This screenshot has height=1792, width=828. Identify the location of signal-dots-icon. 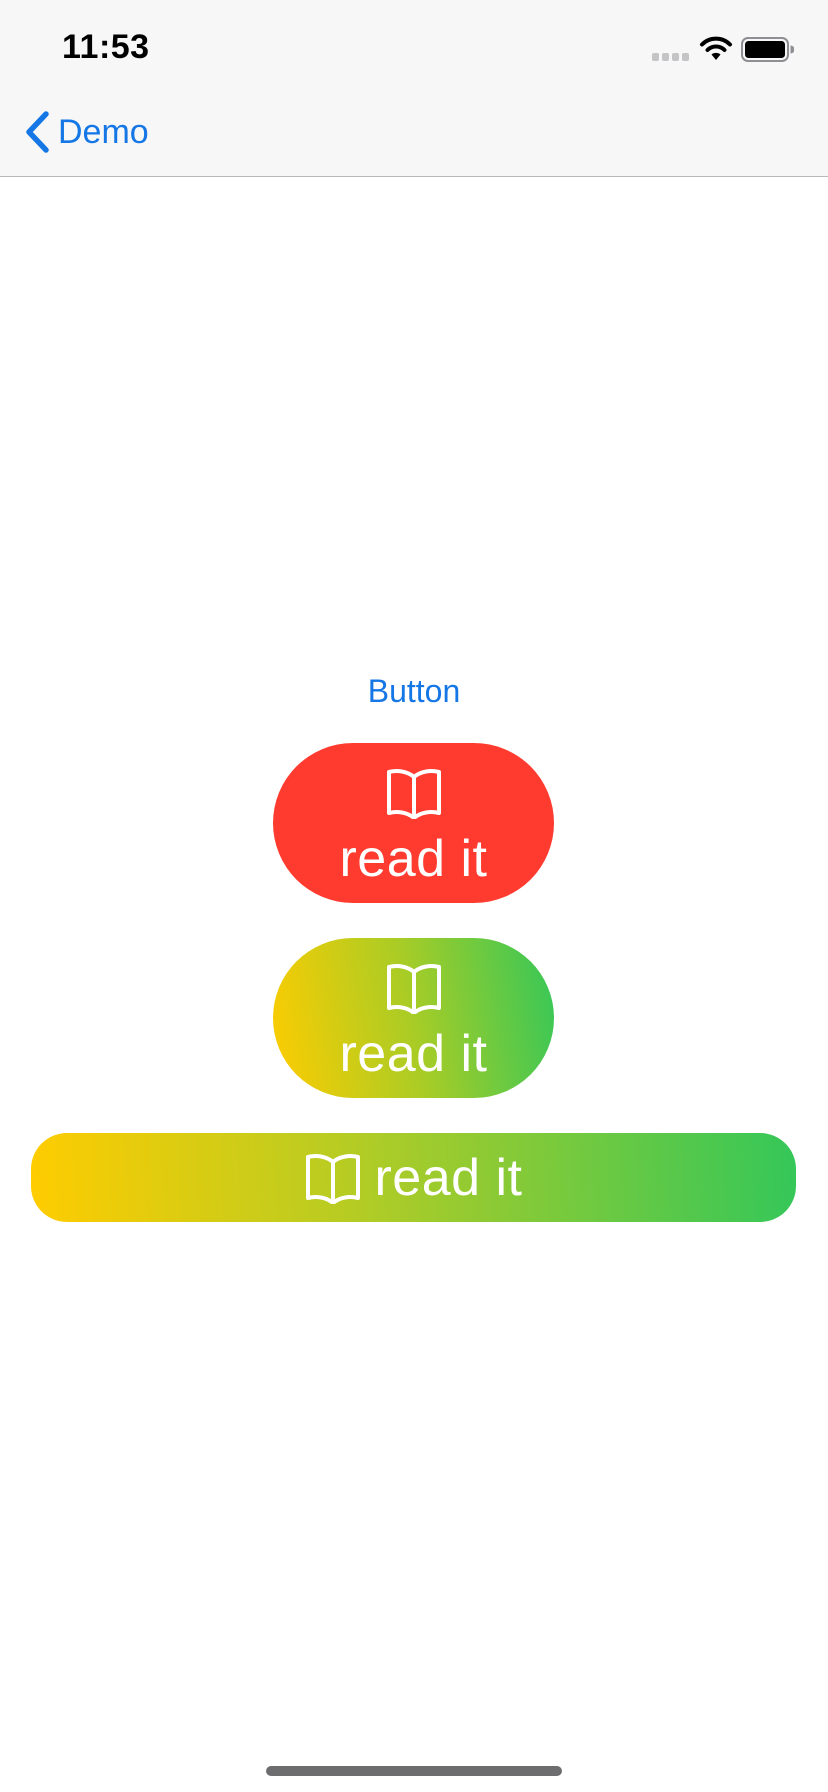
(671, 57).